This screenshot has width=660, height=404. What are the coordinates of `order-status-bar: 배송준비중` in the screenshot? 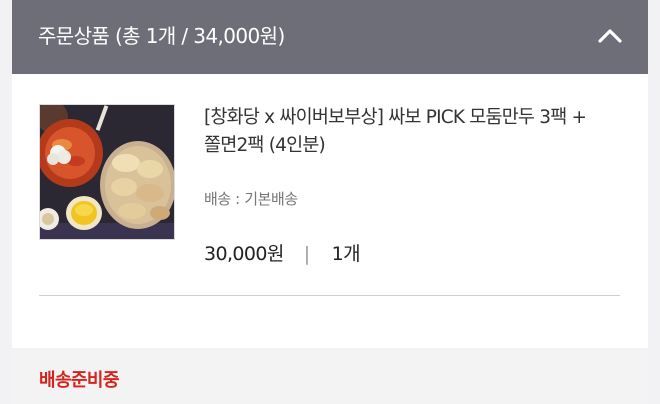 It's located at (330, 376).